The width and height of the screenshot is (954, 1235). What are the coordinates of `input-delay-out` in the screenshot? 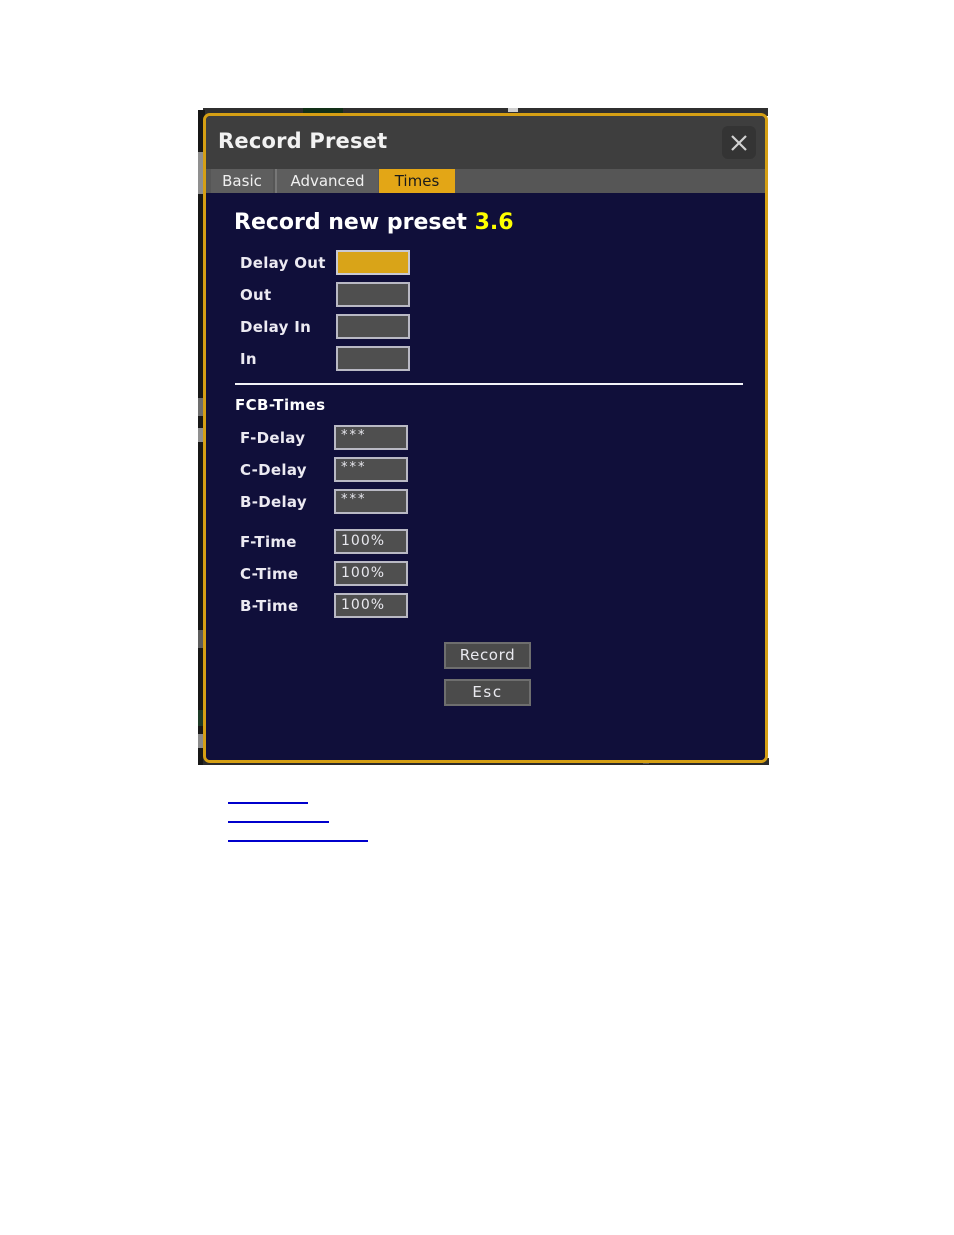 It's located at (373, 262).